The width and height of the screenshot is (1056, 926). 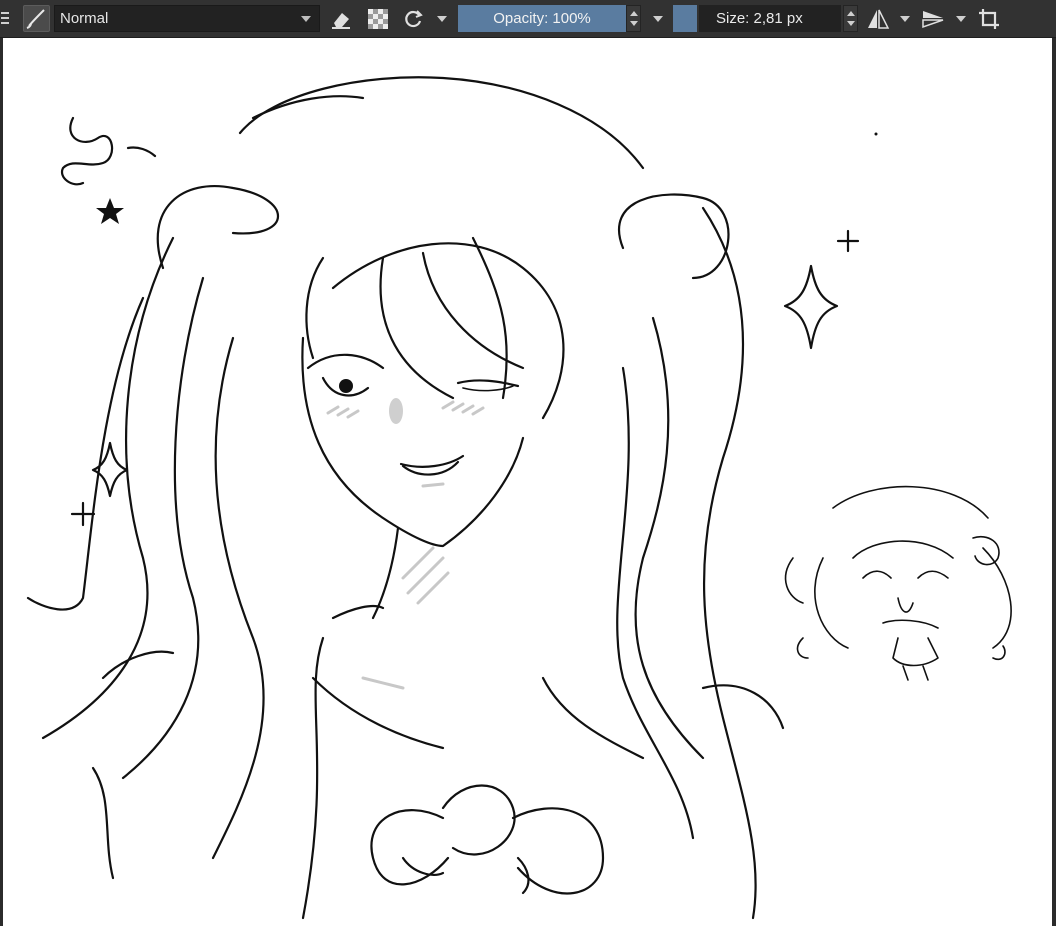 I want to click on mirror-horizontal-icon, so click(x=879, y=19).